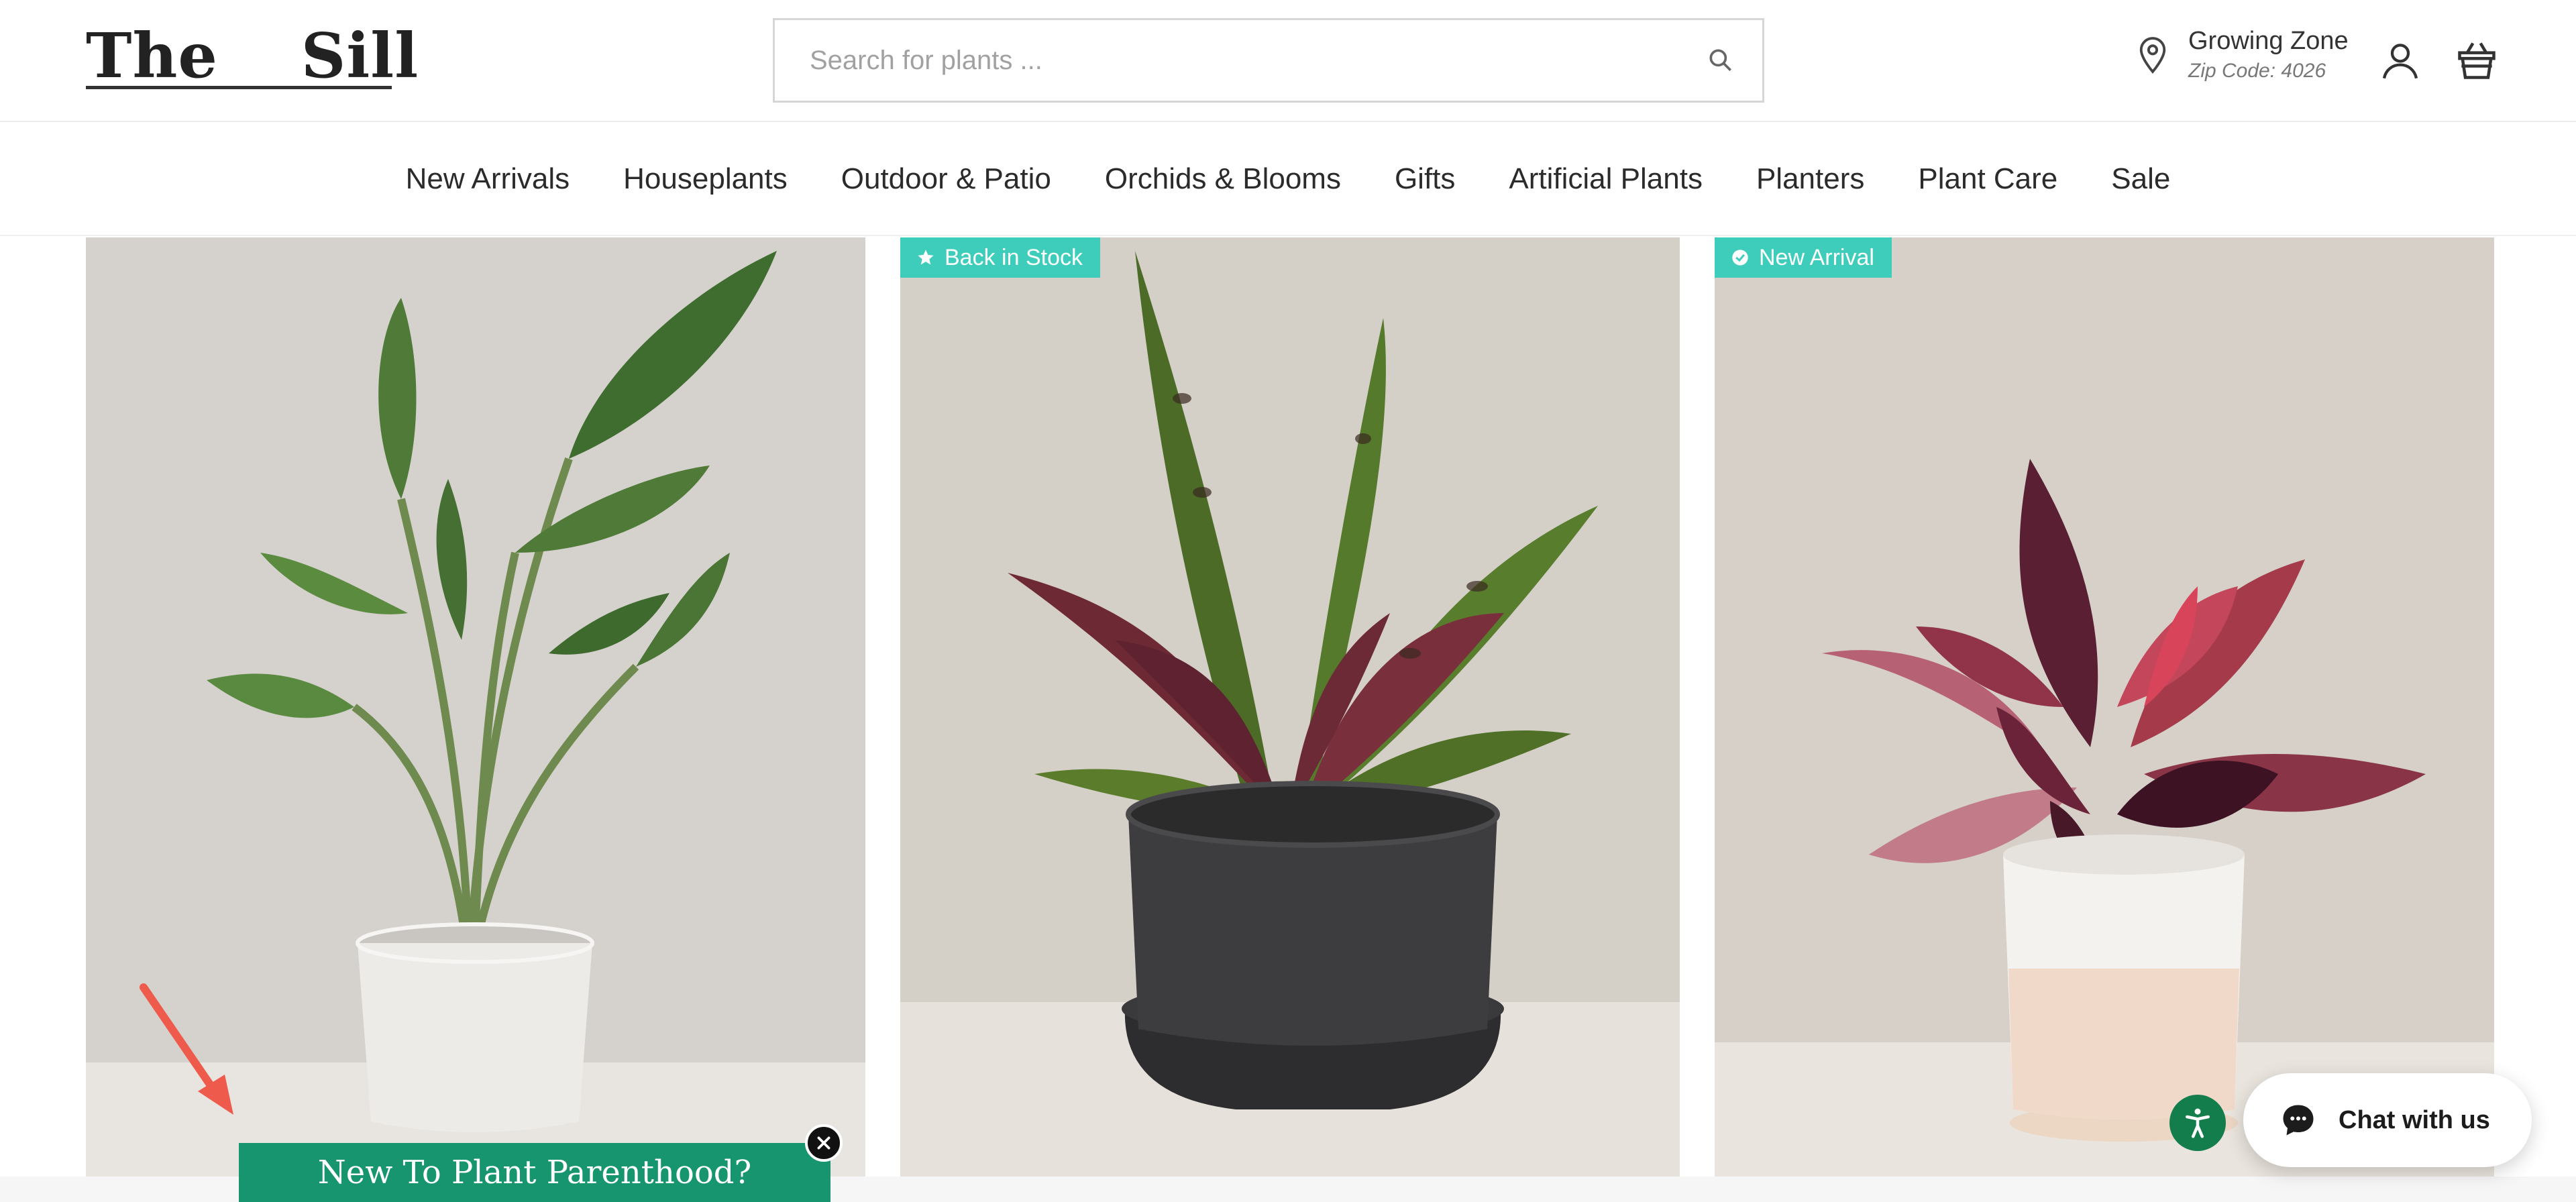 The width and height of the screenshot is (2576, 1202). What do you see at coordinates (1606, 179) in the screenshot?
I see `nav-item-artificial-plants: Artificial Plants` at bounding box center [1606, 179].